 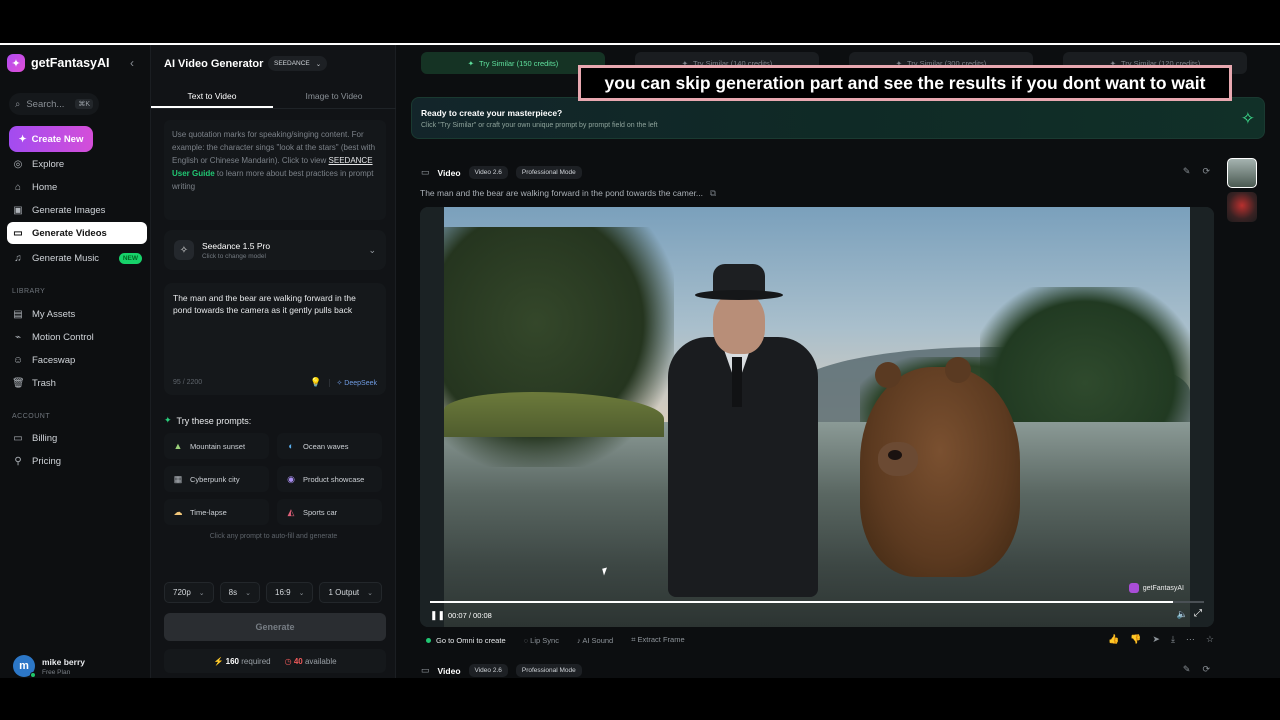 What do you see at coordinates (595, 640) in the screenshot?
I see `ai-sound-button: ♪ AI Sound` at bounding box center [595, 640].